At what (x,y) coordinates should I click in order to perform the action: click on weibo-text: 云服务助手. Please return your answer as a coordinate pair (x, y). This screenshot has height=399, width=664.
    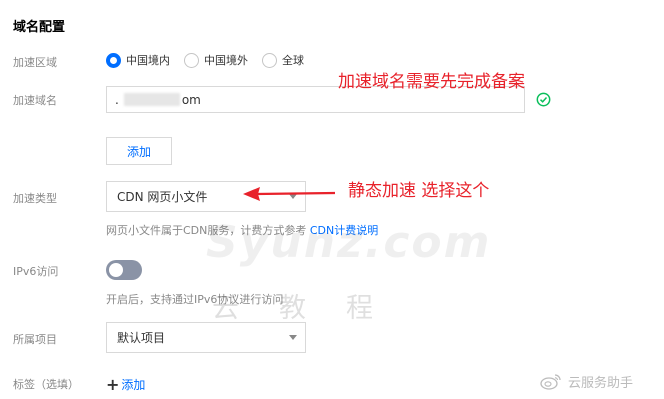
    Looking at the image, I should click on (601, 383).